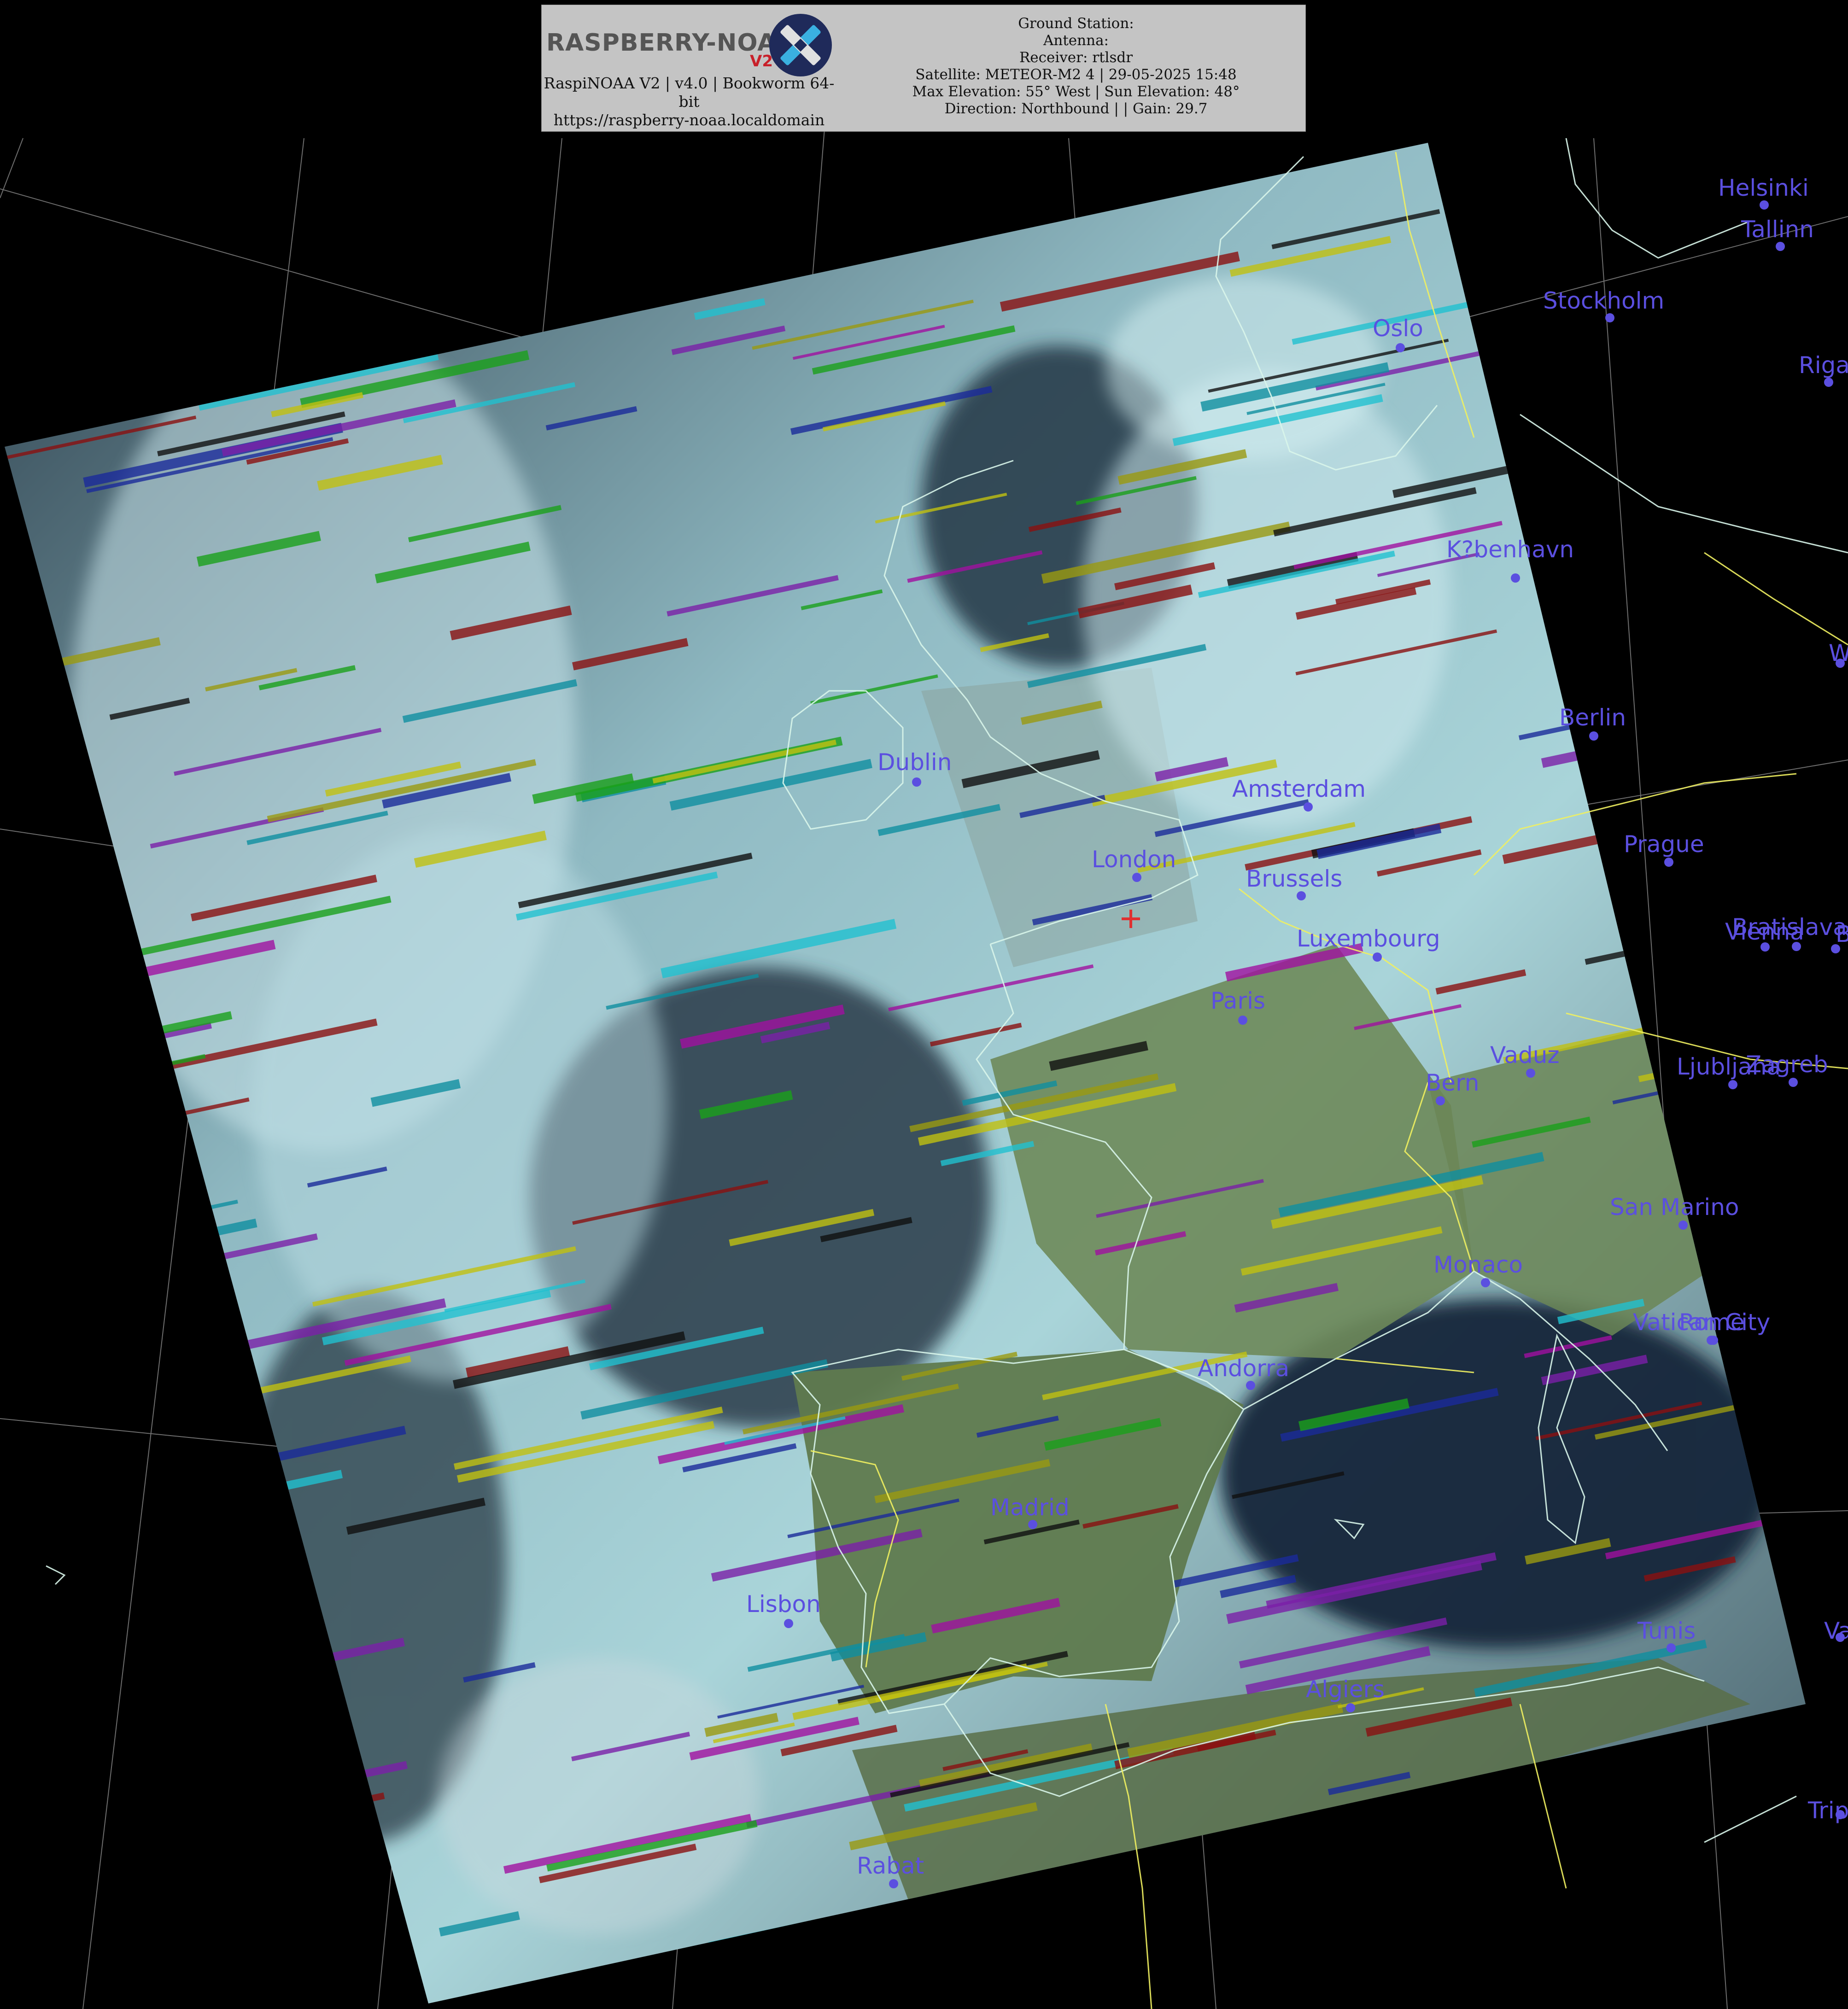 Image resolution: width=1848 pixels, height=2009 pixels. Describe the element at coordinates (1452, 1083) in the screenshot. I see `city-label: Bern` at that location.